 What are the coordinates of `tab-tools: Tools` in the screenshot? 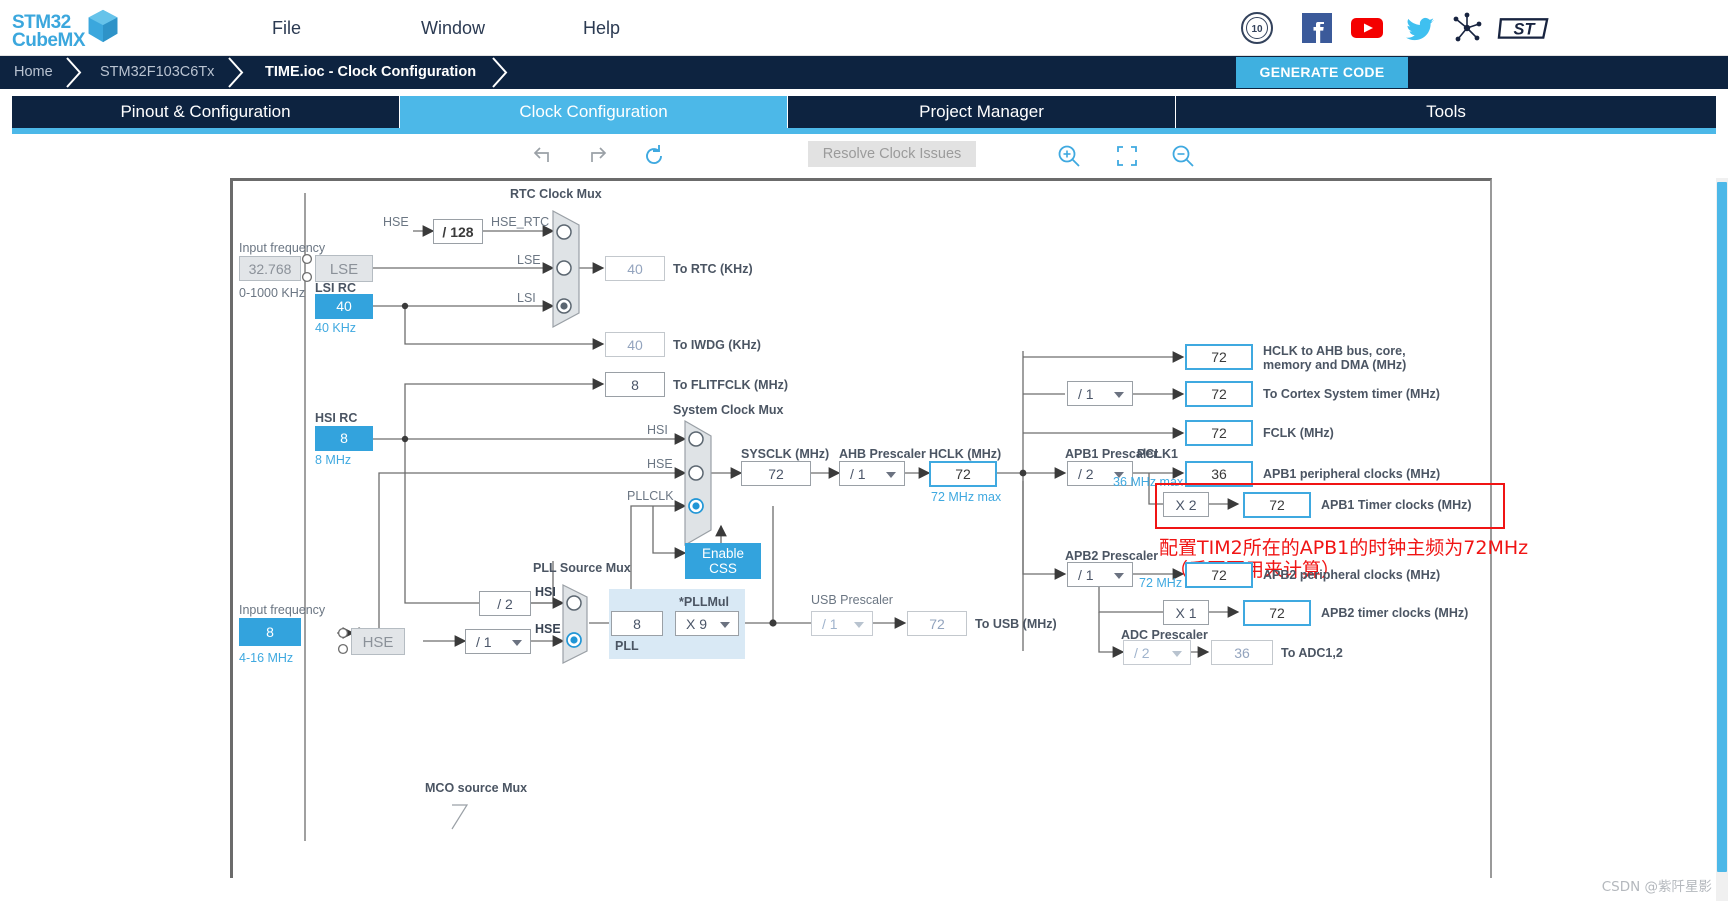 It's located at (1446, 112).